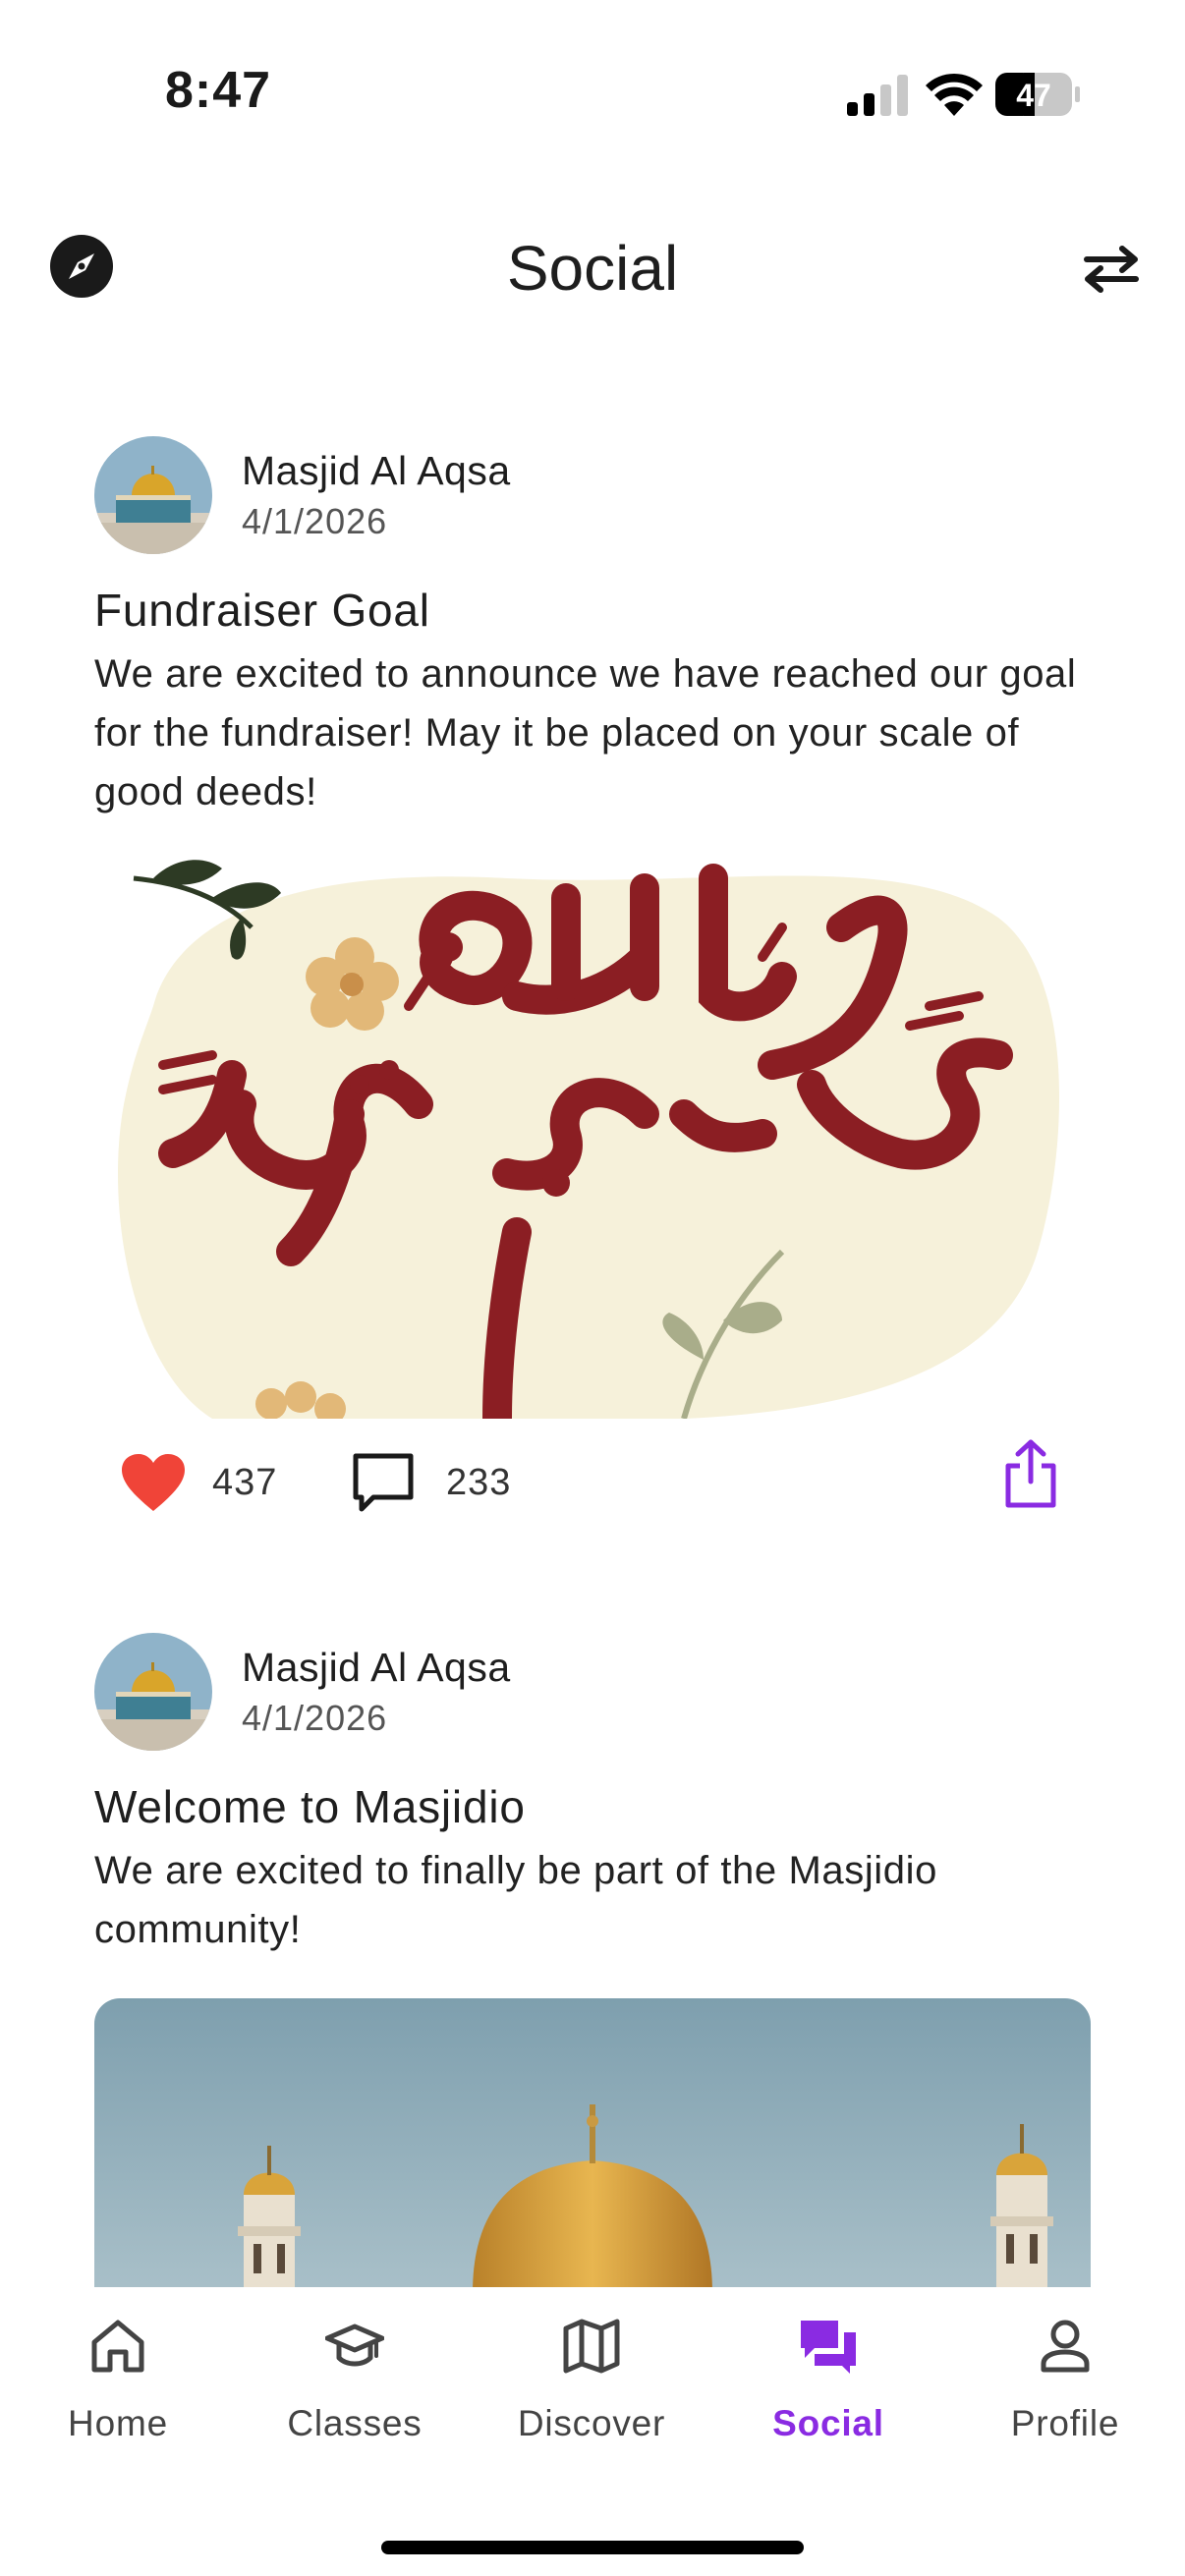 The height and width of the screenshot is (2576, 1185). What do you see at coordinates (878, 95) in the screenshot?
I see `cellular-signal-icon` at bounding box center [878, 95].